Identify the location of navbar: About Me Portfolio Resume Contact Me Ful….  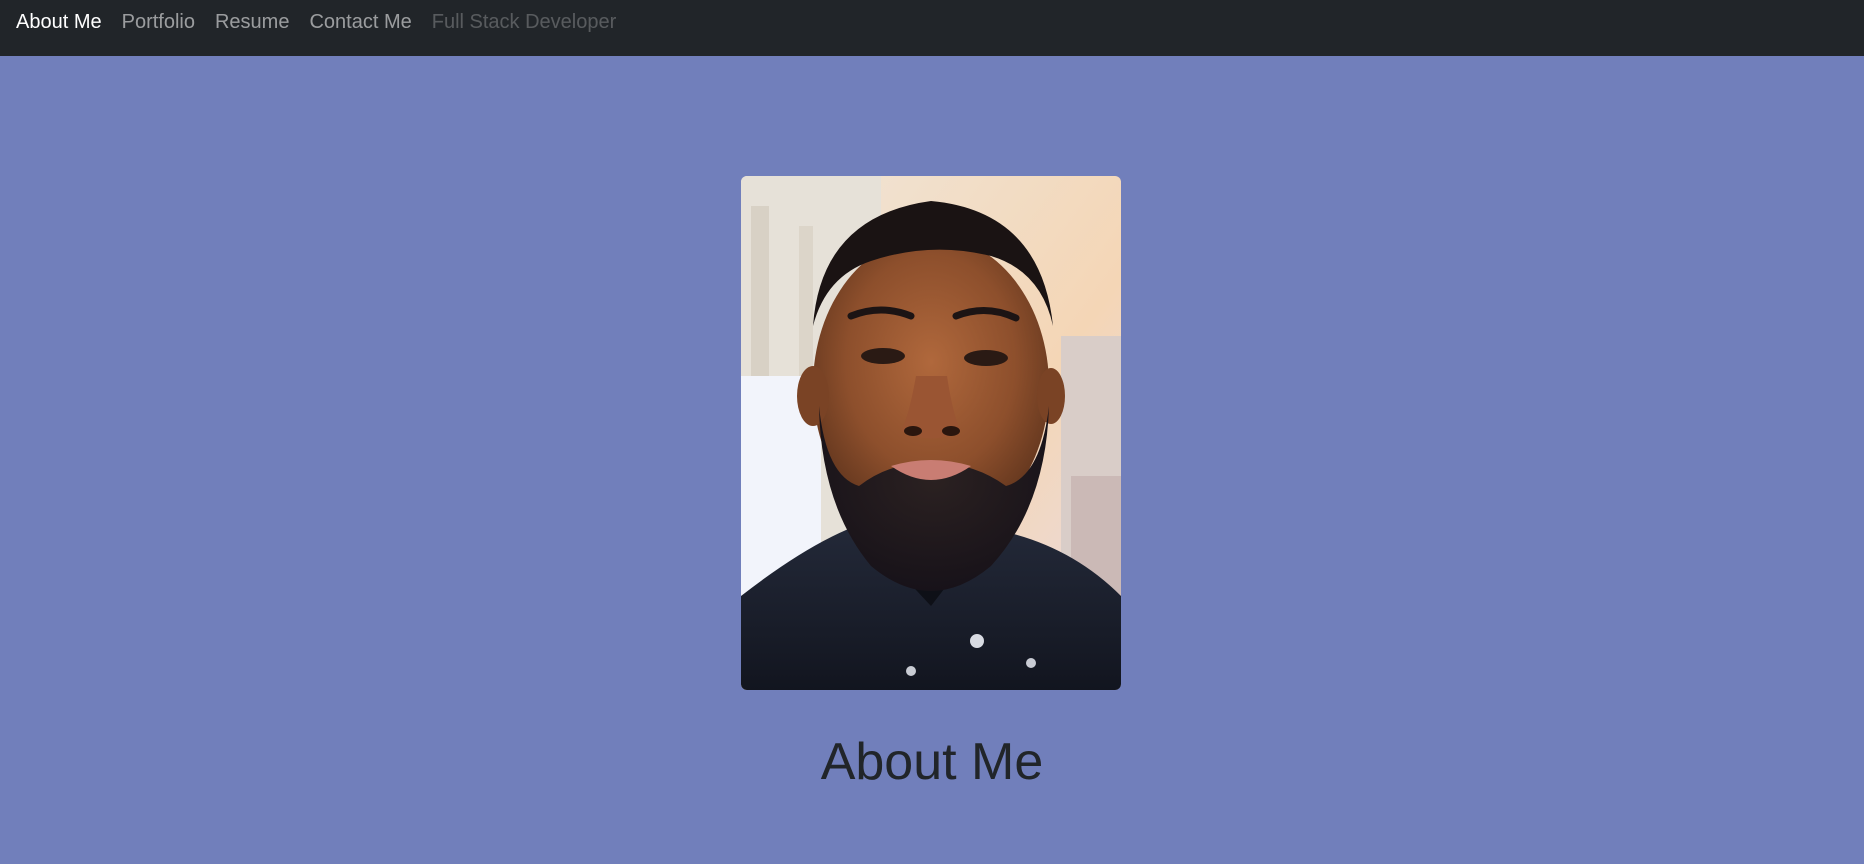
(932, 28).